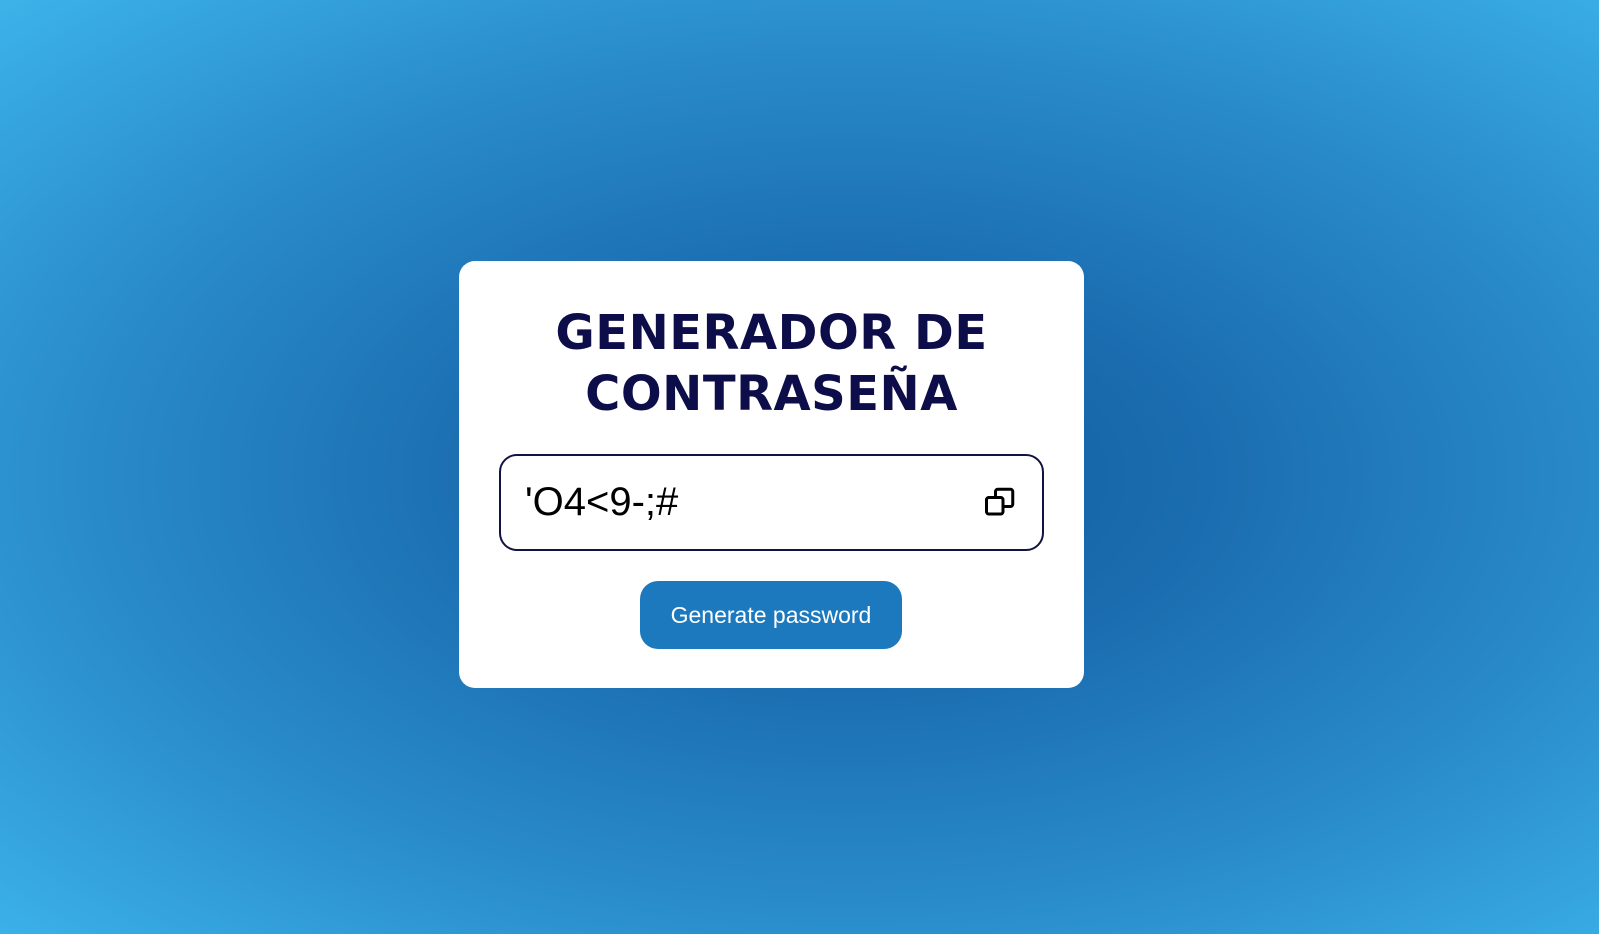 Image resolution: width=1599 pixels, height=952 pixels. I want to click on password-display-box, so click(771, 502).